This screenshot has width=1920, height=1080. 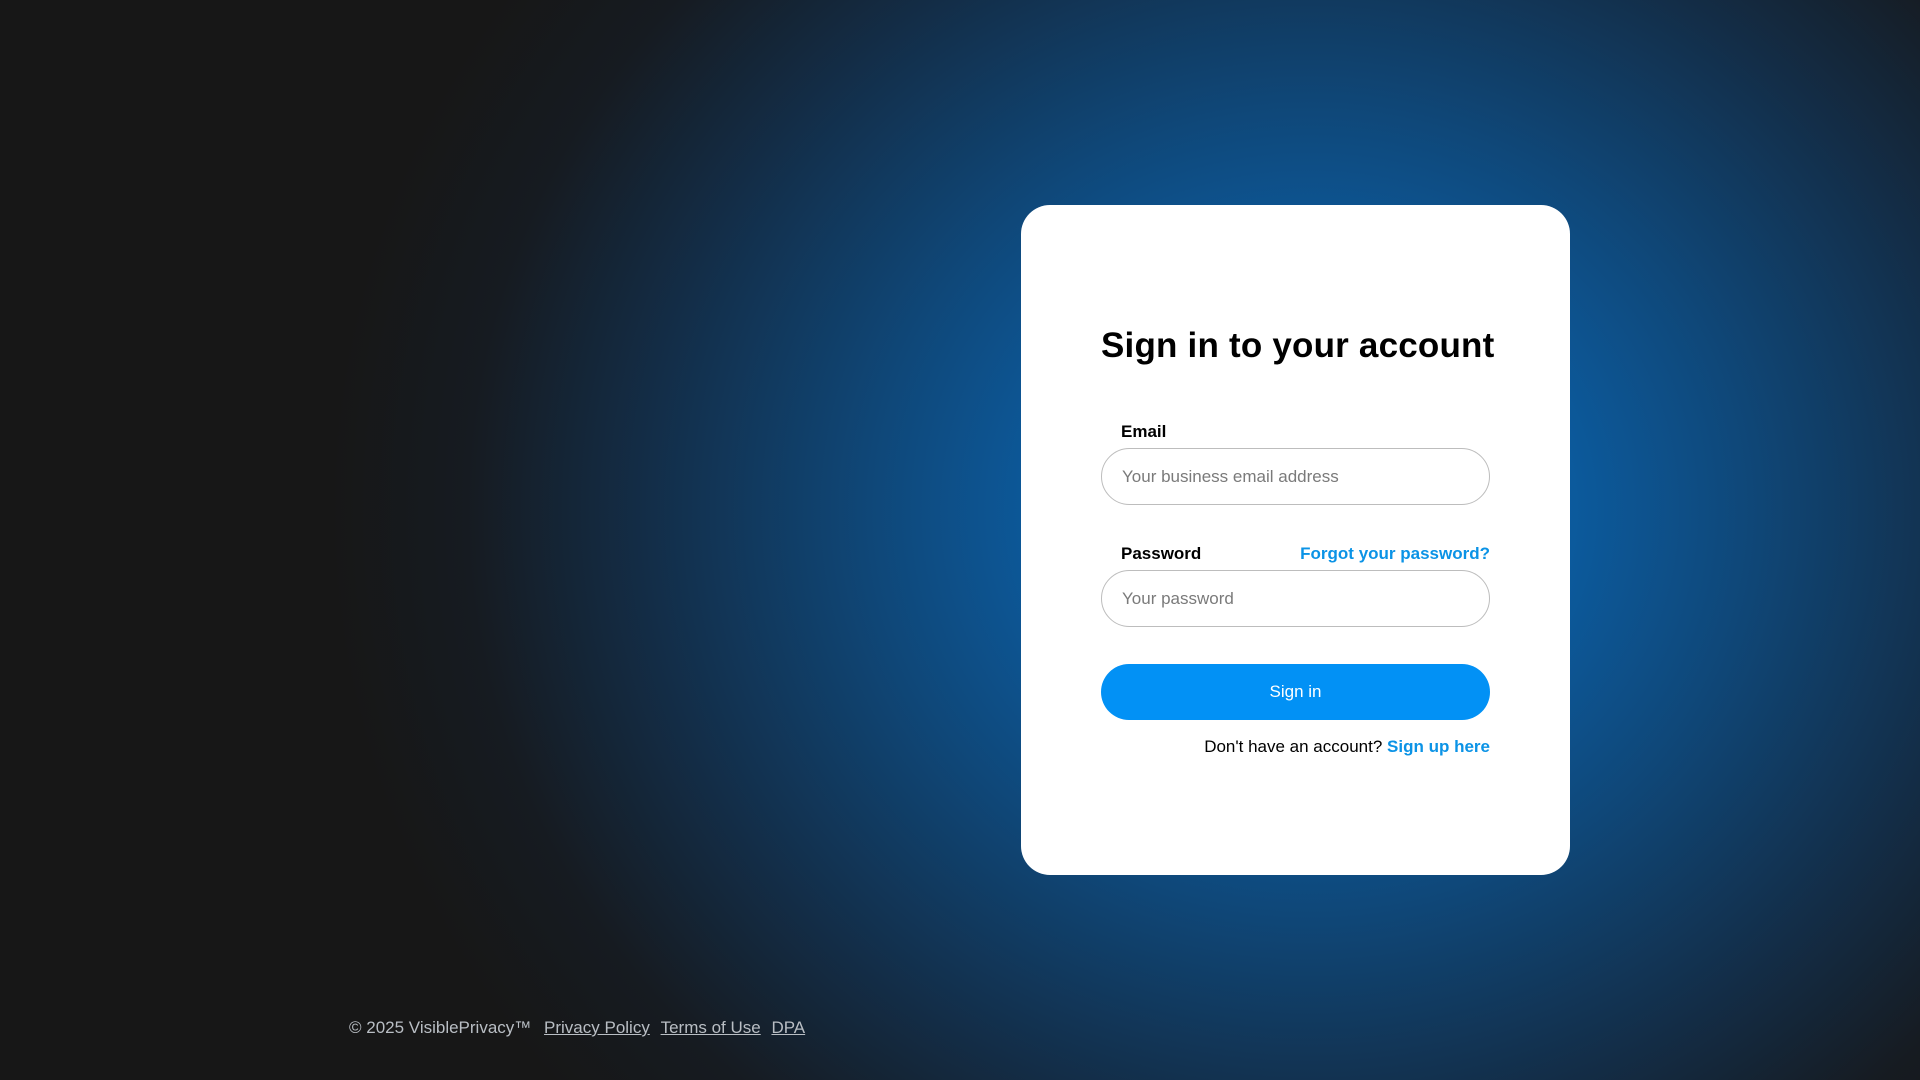 I want to click on copyright-text: © 2025 VisiblePrivacy™, so click(x=440, y=1027).